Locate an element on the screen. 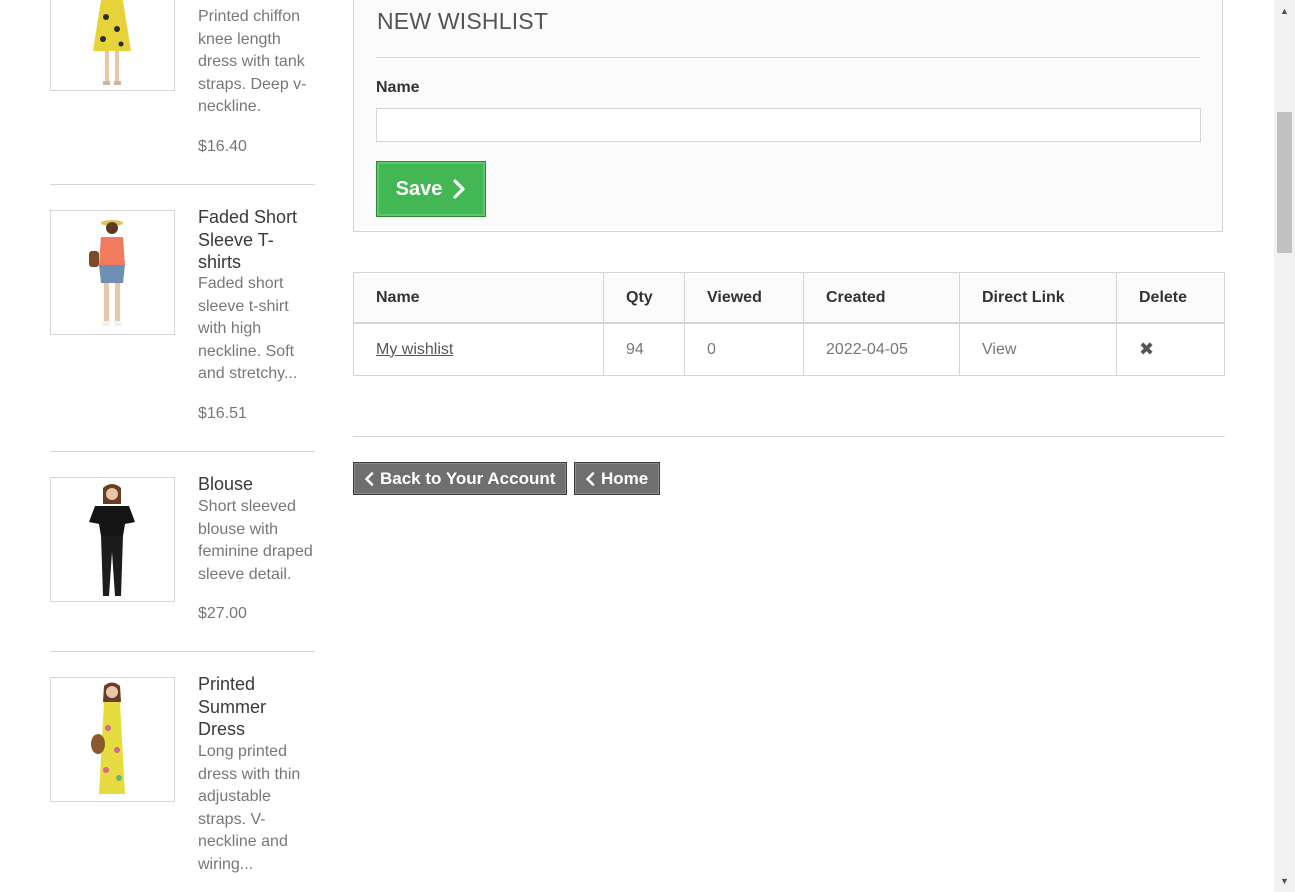  column-header-created: Created is located at coordinates (881, 298).